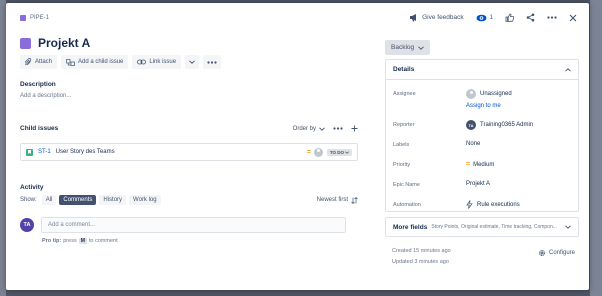 This screenshot has height=296, width=602. Describe the element at coordinates (318, 152) in the screenshot. I see `assignee-avatar` at that location.